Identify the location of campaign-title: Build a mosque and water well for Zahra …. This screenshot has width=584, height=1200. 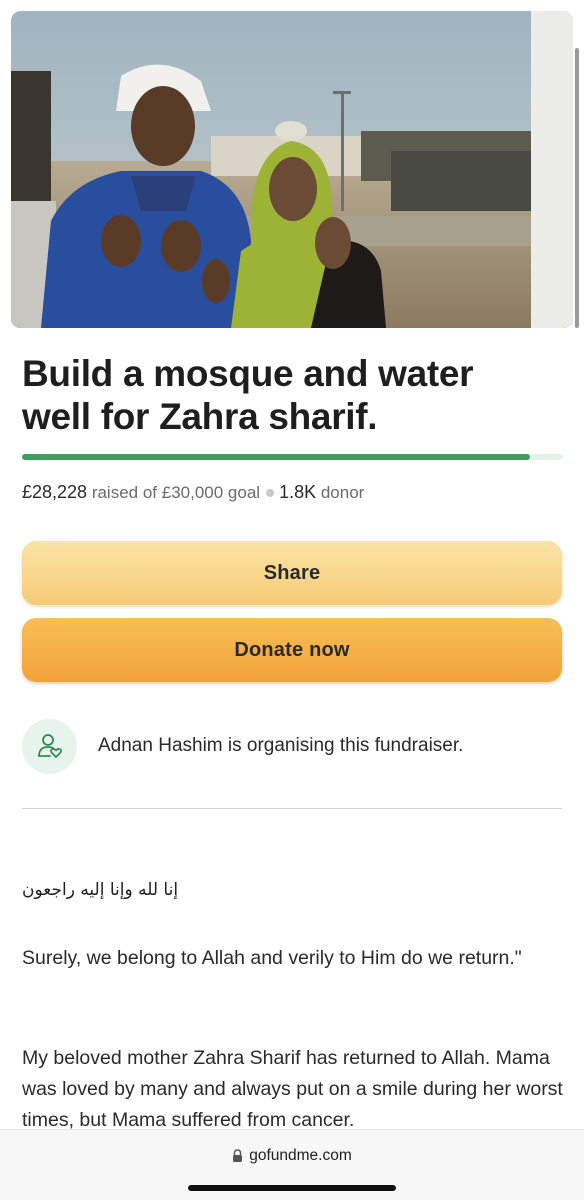
(248, 395).